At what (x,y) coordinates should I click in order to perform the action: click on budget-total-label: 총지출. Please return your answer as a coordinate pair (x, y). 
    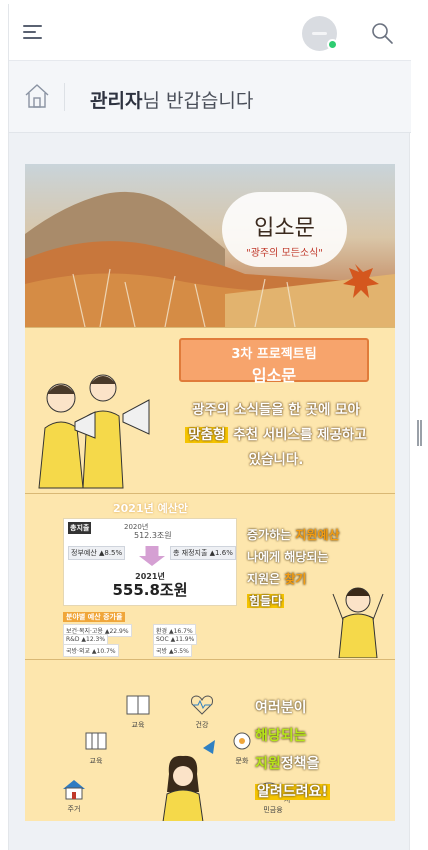
    Looking at the image, I should click on (80, 528).